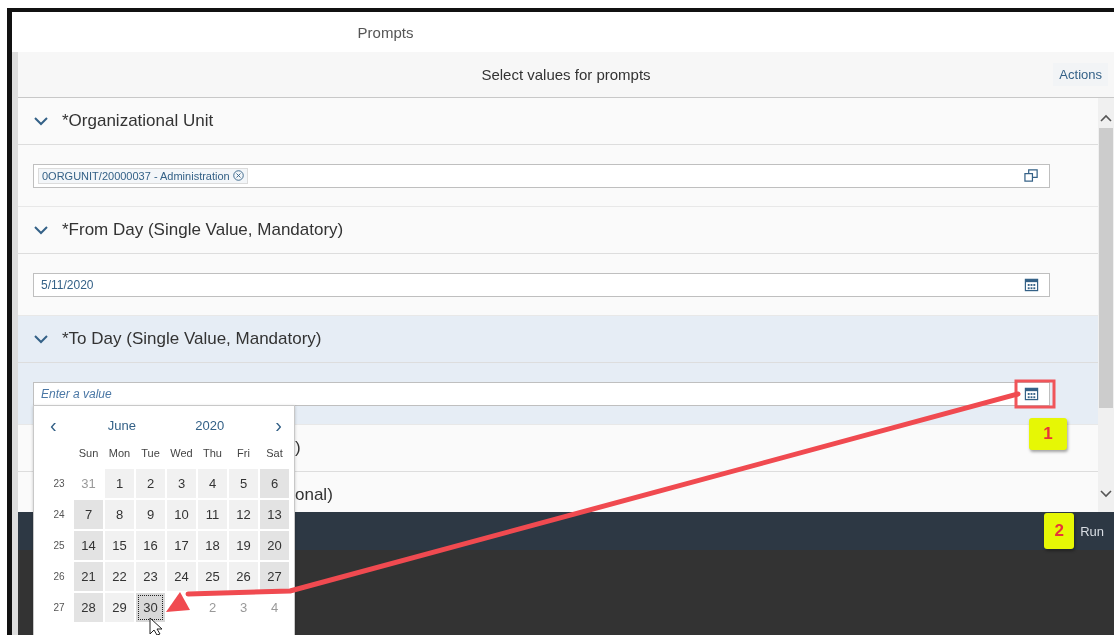  I want to click on day-cell: 10, so click(181, 514).